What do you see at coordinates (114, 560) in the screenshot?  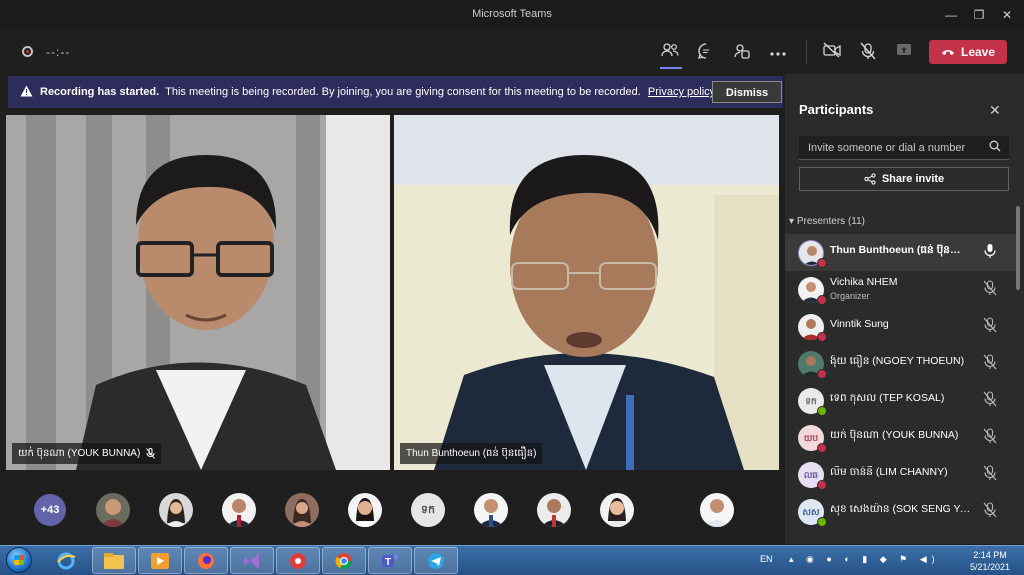 I see `file-explorer-icon` at bounding box center [114, 560].